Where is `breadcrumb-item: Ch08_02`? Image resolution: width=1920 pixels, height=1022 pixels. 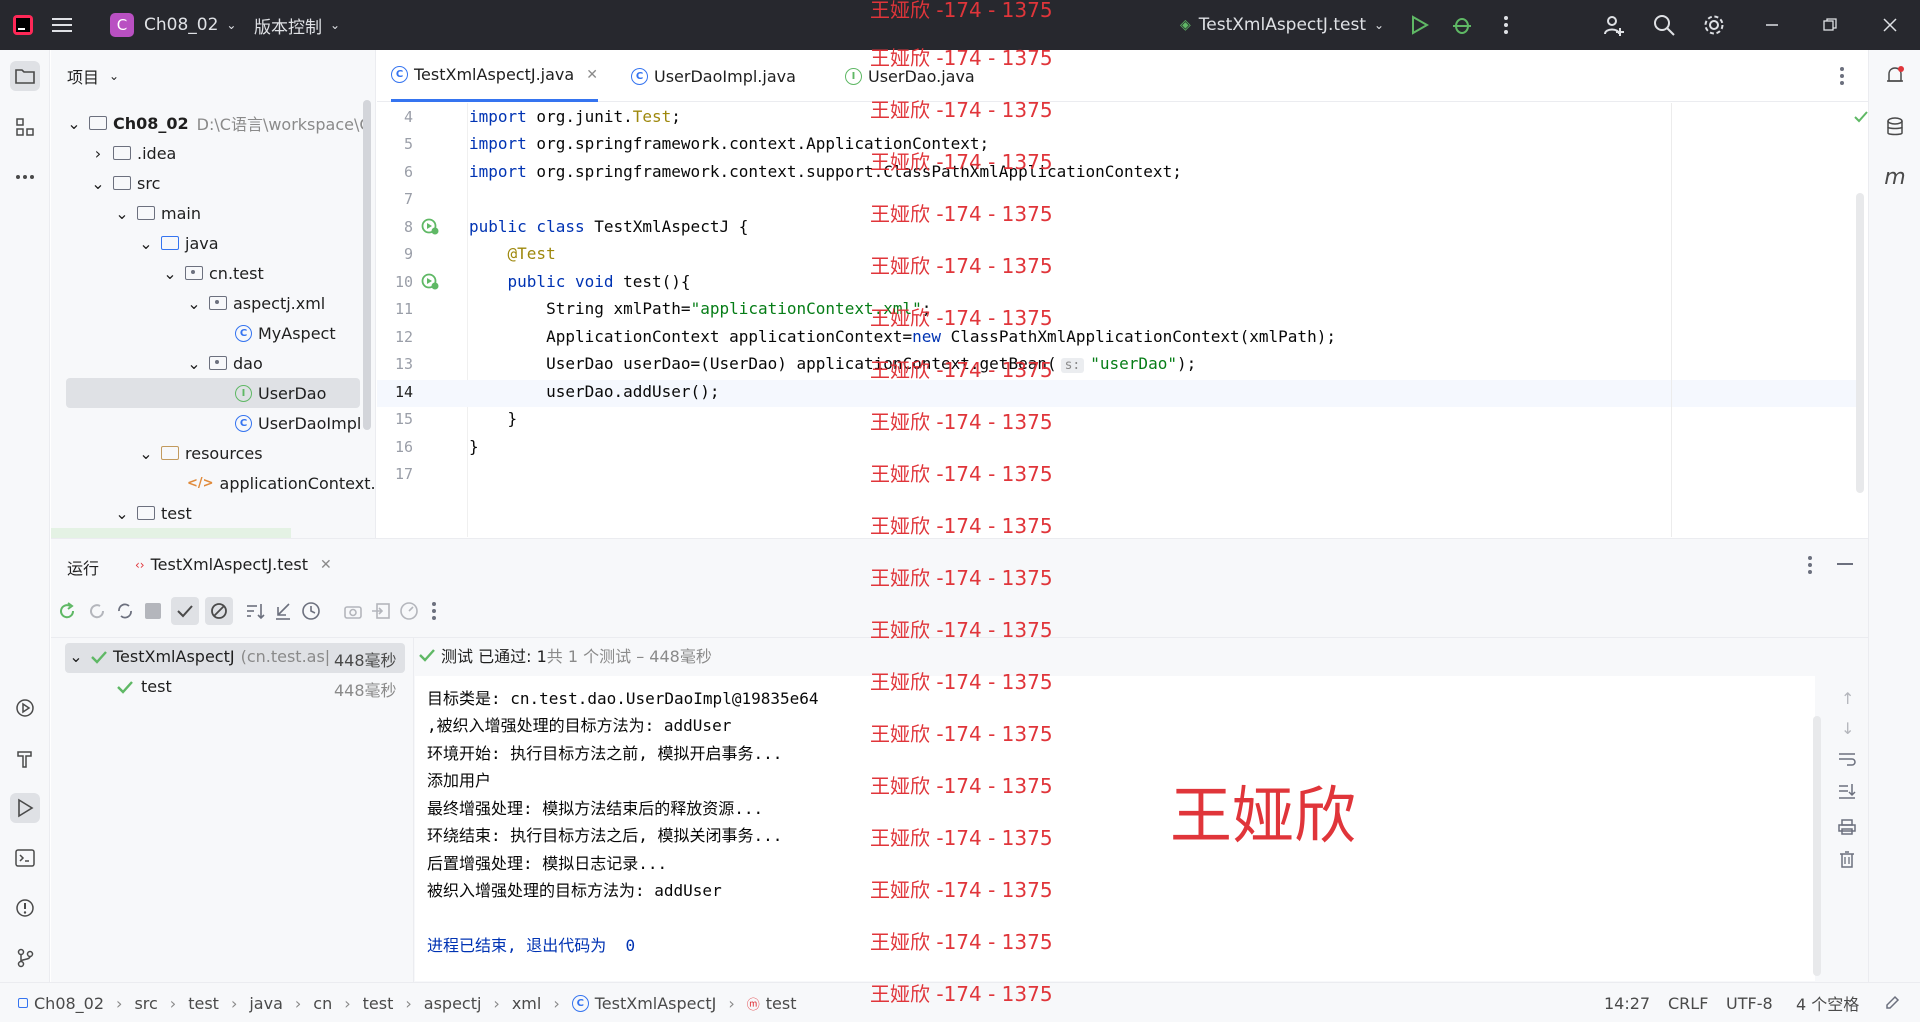 breadcrumb-item: Ch08_02 is located at coordinates (69, 1003).